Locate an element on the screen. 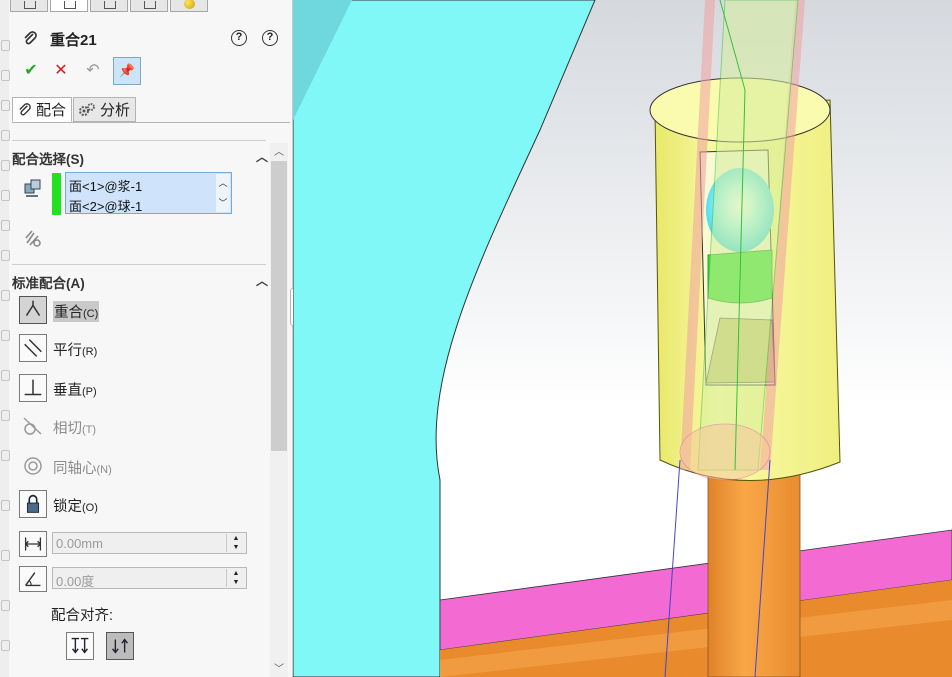 The image size is (952, 677). selection-color-indicator is located at coordinates (56, 194).